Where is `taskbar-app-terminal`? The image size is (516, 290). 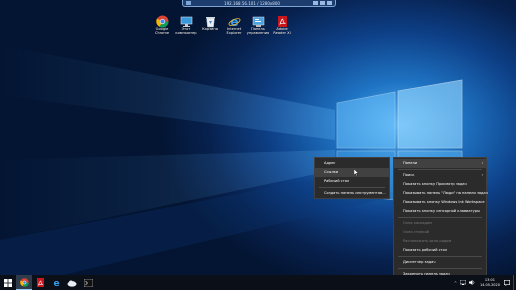 taskbar-app-terminal is located at coordinates (88, 282).